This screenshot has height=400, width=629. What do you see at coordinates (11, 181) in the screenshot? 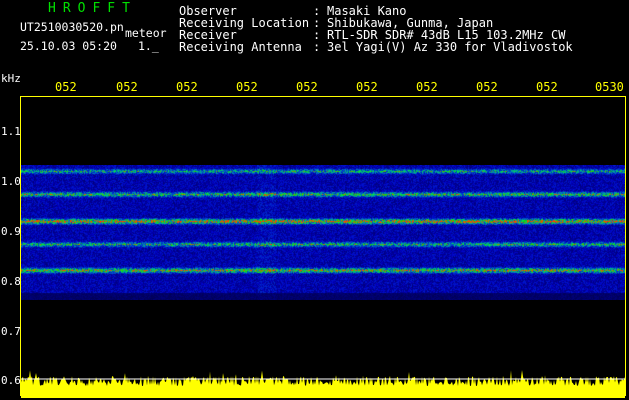
I see `frequency-tick: 1.0` at bounding box center [11, 181].